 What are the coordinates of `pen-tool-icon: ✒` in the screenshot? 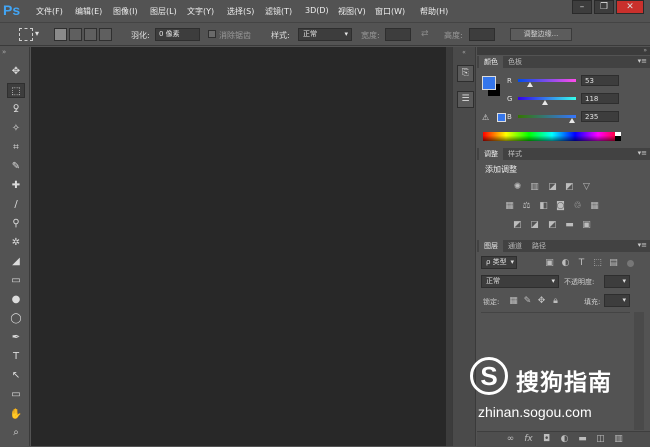 It's located at (16, 337).